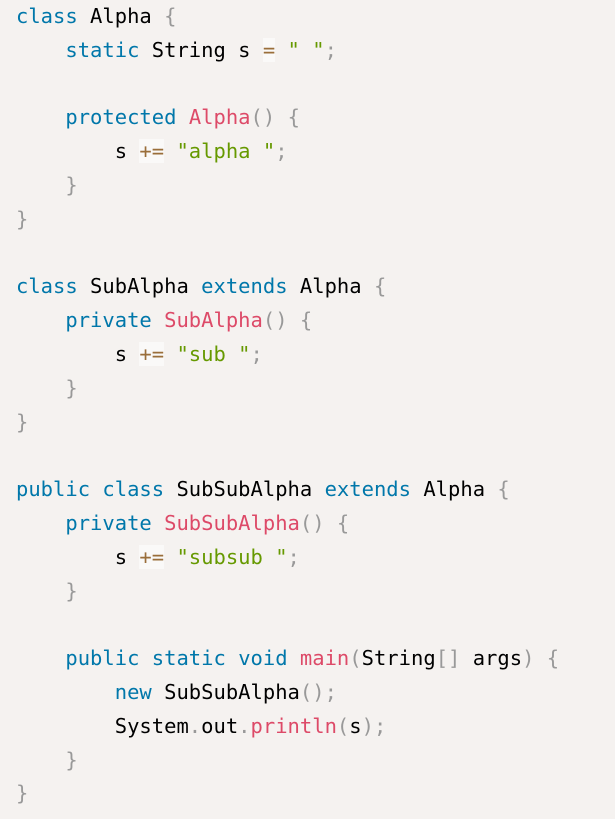 The image size is (615, 819). I want to click on code-line: class SubAlpha extends Alpha {, so click(315, 287).